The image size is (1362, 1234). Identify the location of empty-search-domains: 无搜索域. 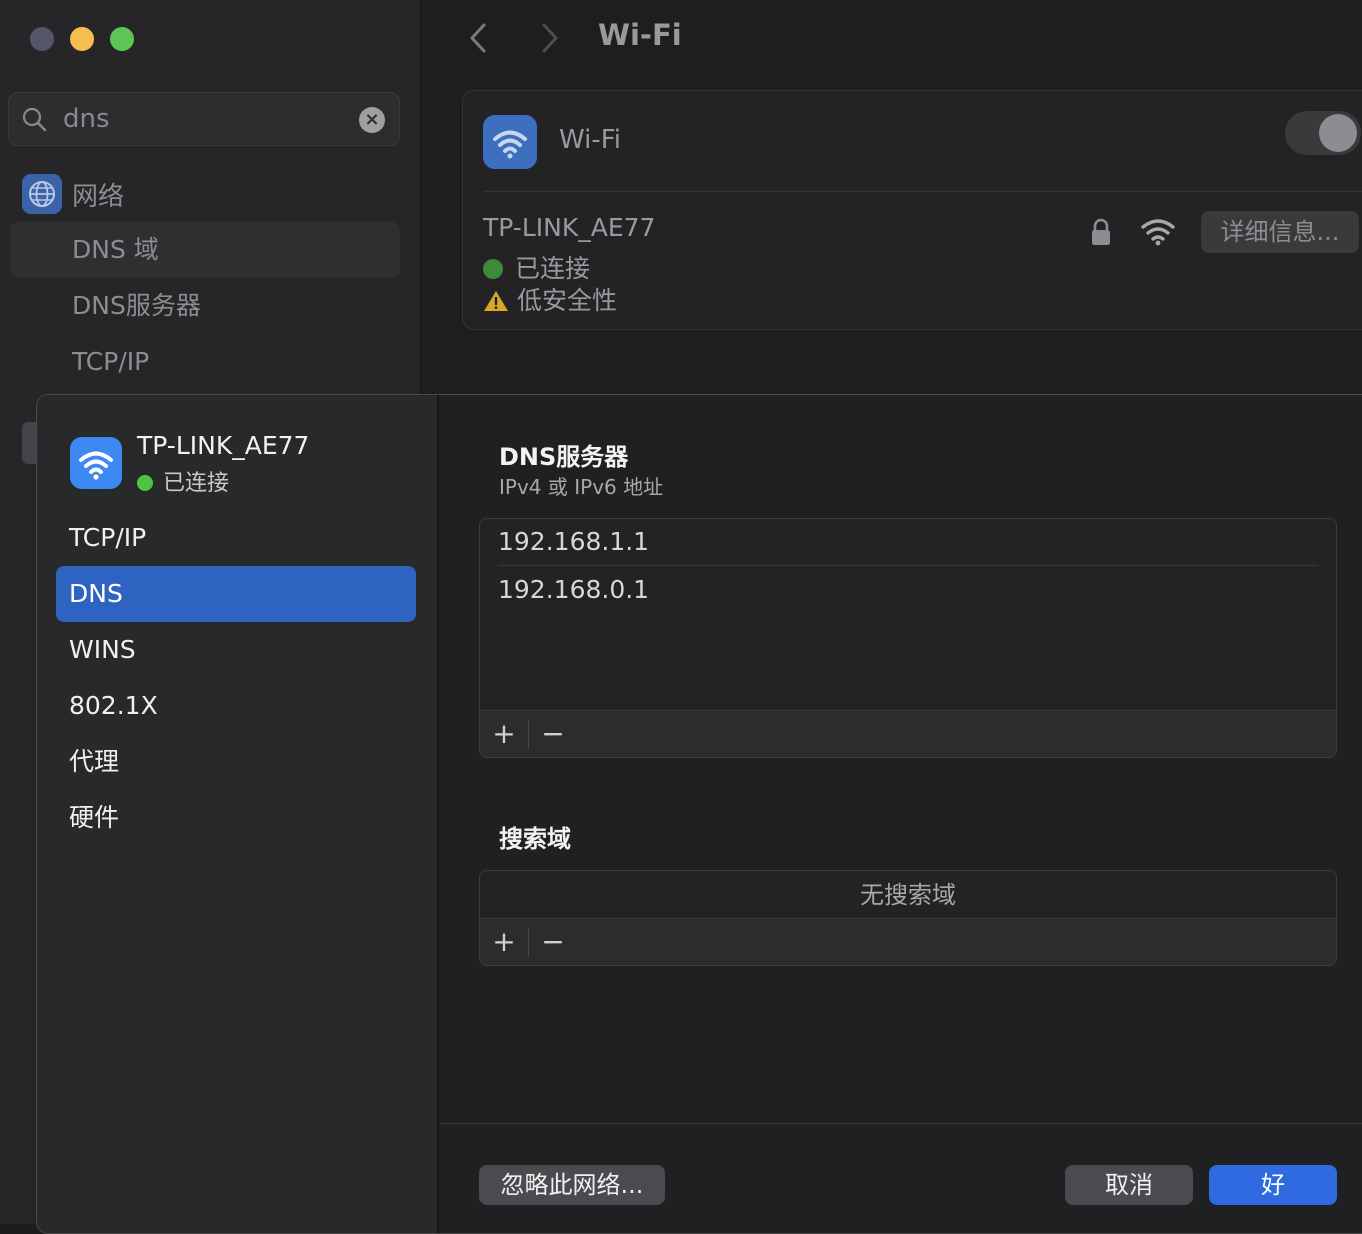
(908, 895).